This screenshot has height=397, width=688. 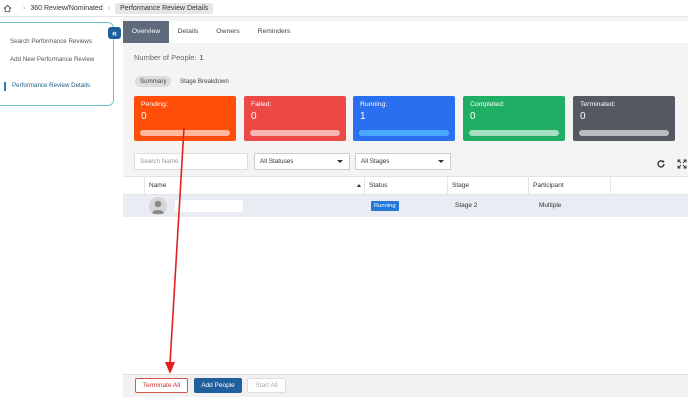 What do you see at coordinates (405, 32) in the screenshot?
I see `tab-bar: Overview Details Owners Reminders` at bounding box center [405, 32].